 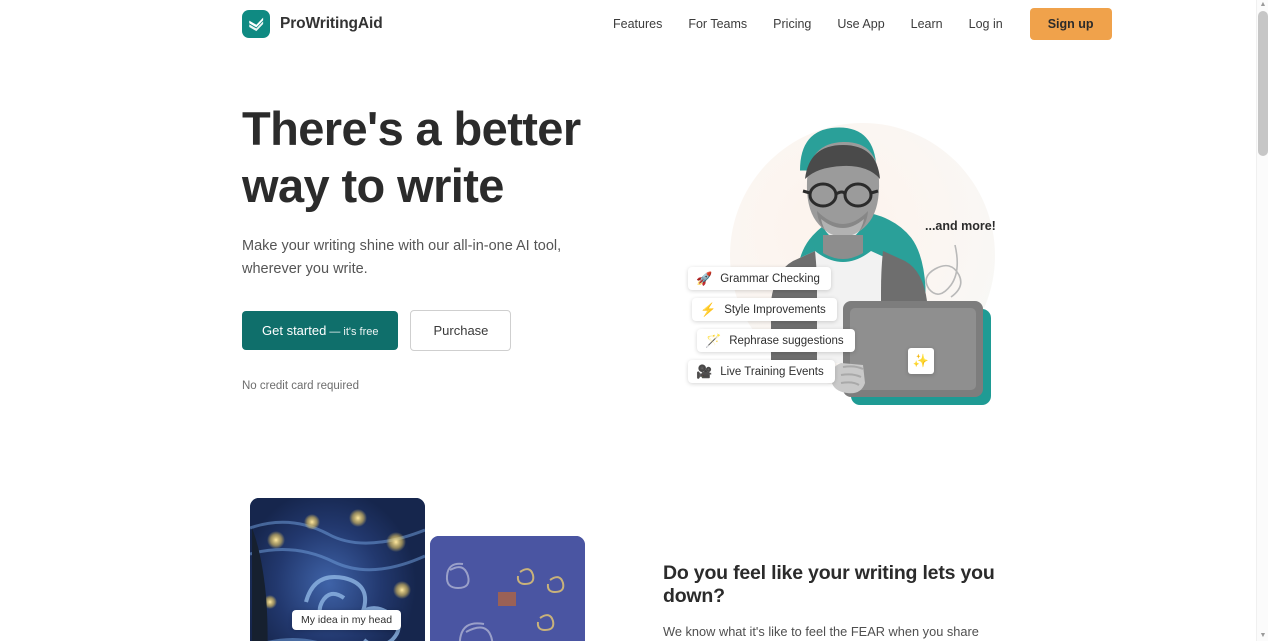 I want to click on prowritingaid-logo-icon, so click(x=256, y=24).